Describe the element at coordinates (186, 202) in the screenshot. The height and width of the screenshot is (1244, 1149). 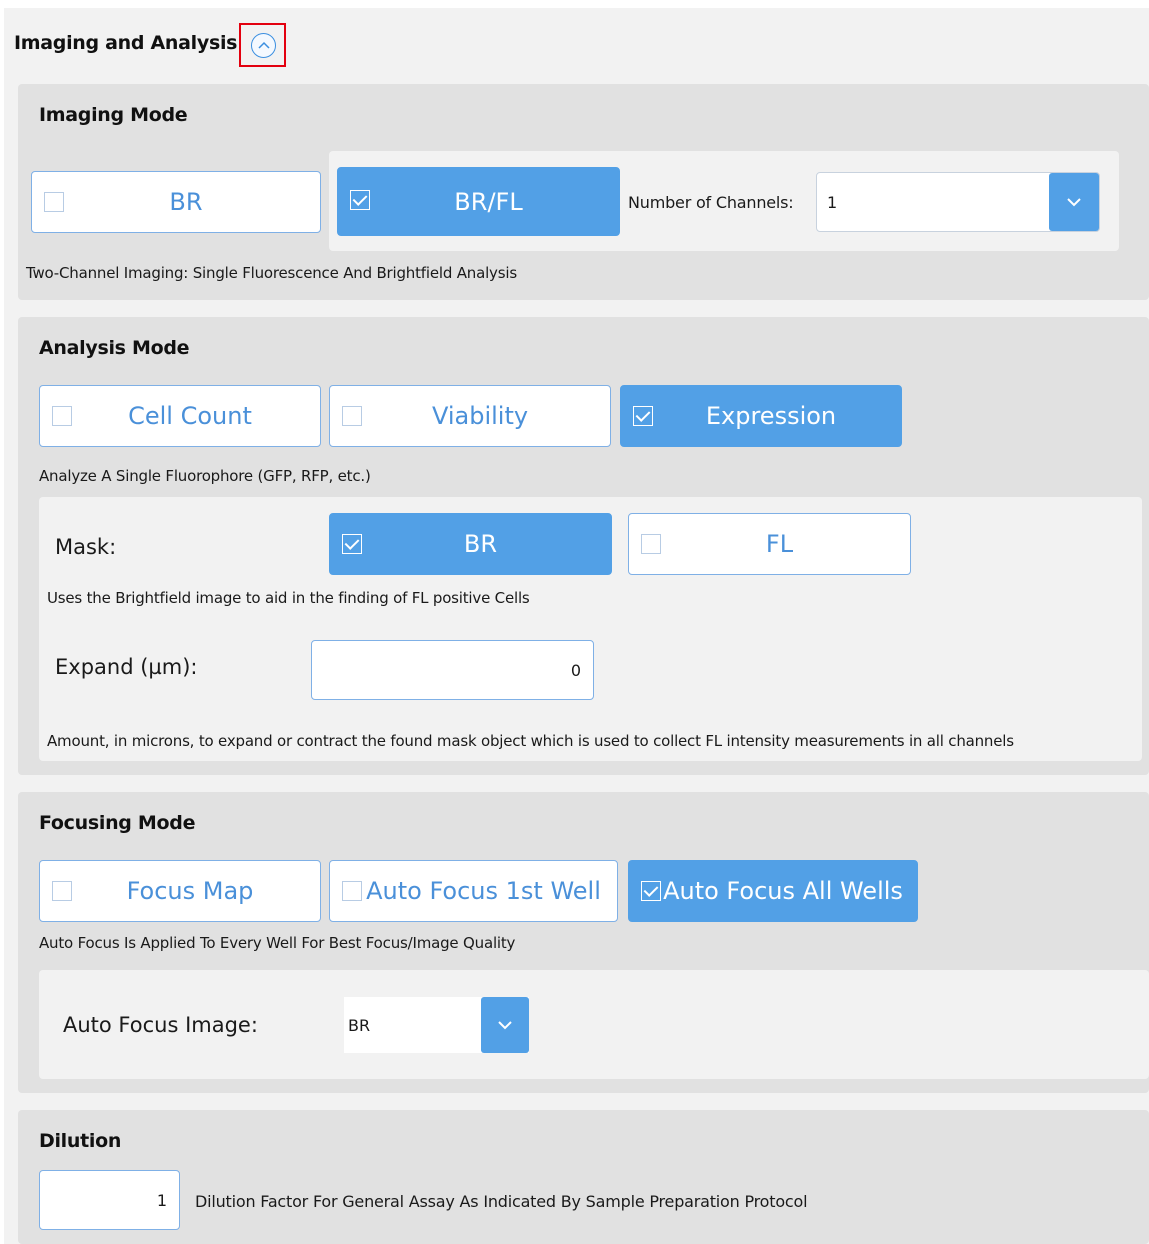
I see `imaging-br-label: BR` at that location.